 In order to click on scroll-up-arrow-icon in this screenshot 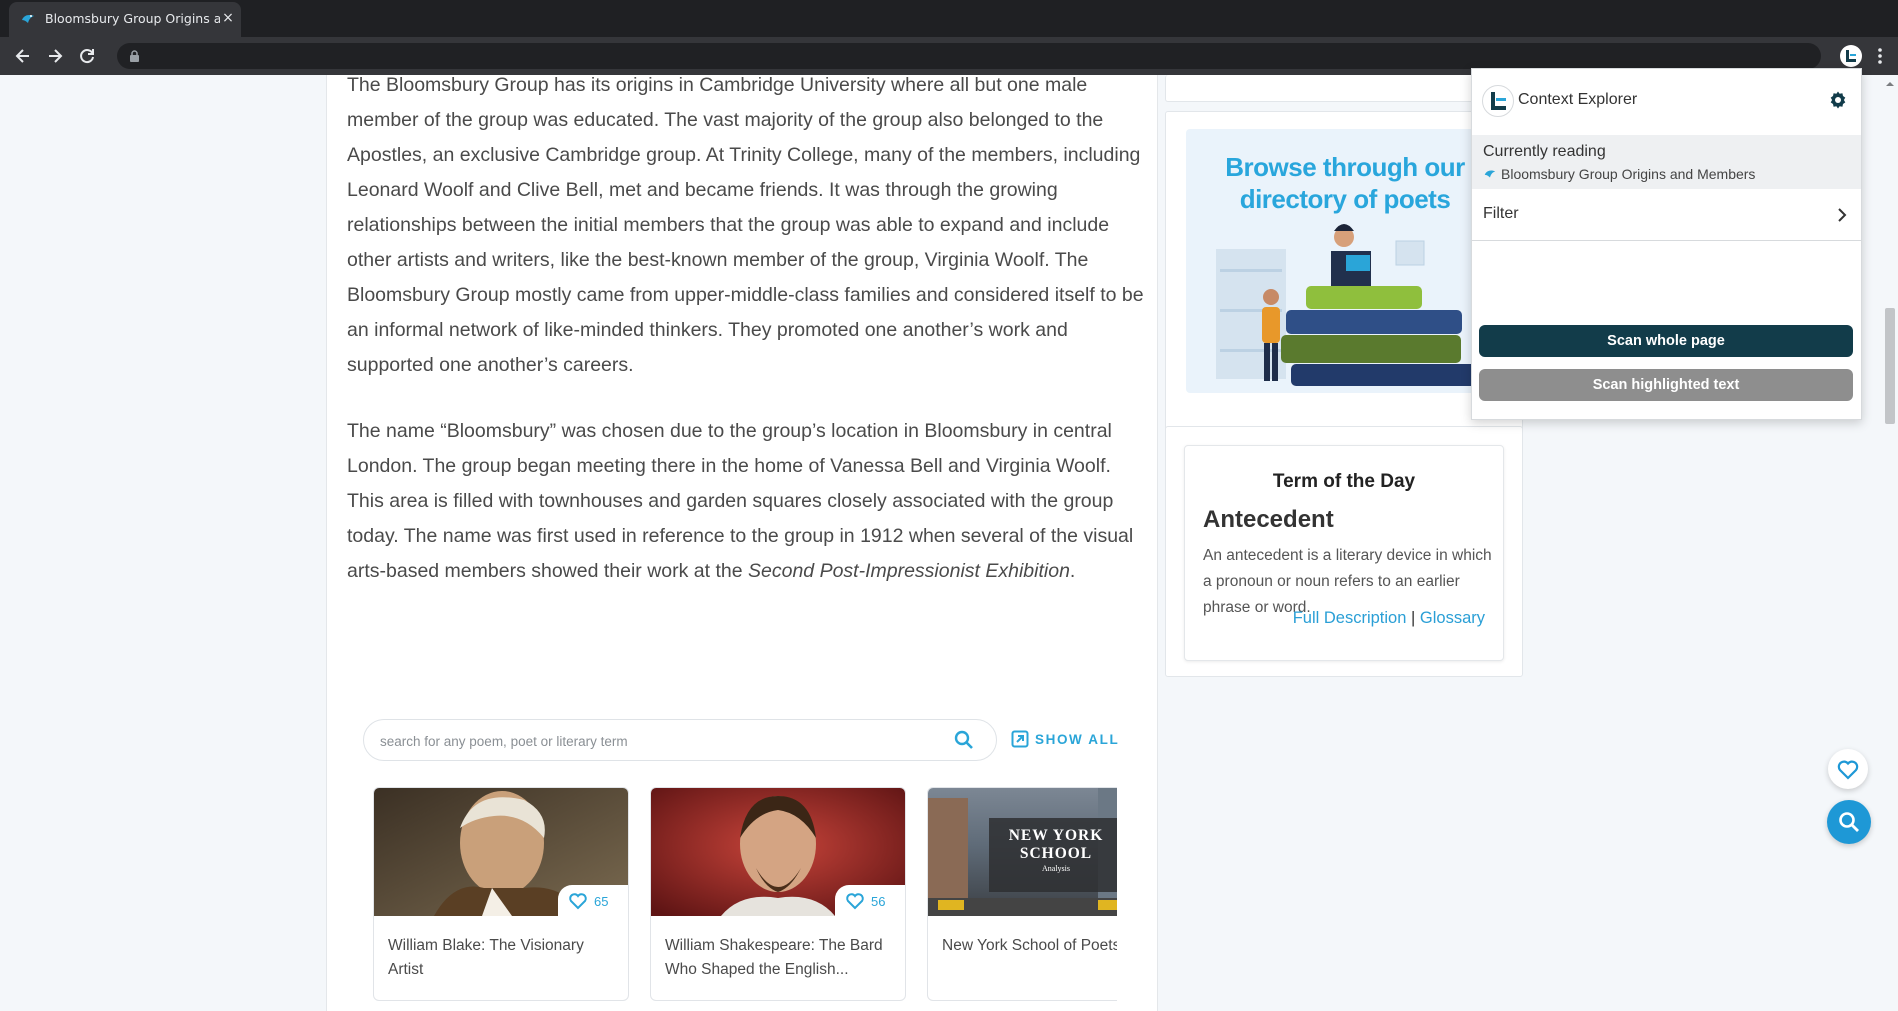, I will do `click(1890, 84)`.